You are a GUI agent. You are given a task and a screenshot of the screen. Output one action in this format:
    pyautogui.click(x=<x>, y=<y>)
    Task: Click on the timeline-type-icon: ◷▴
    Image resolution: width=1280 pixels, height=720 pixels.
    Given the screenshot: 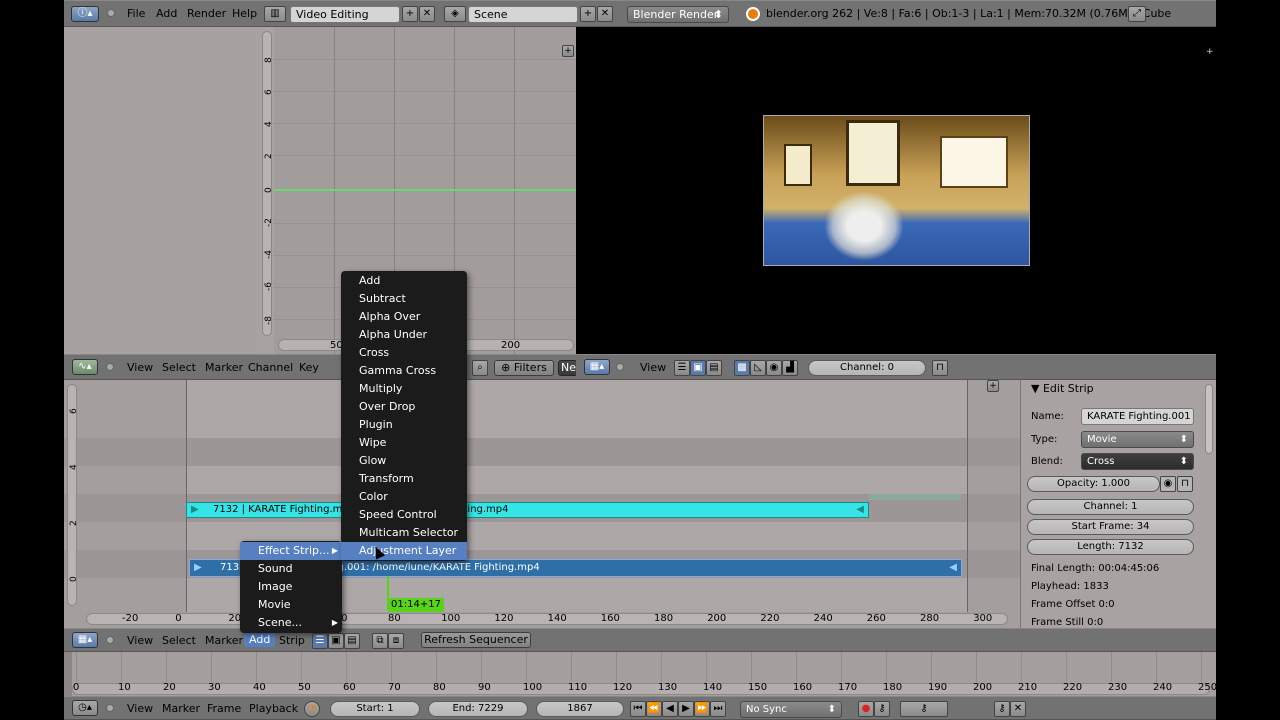 What is the action you would take?
    pyautogui.click(x=85, y=708)
    